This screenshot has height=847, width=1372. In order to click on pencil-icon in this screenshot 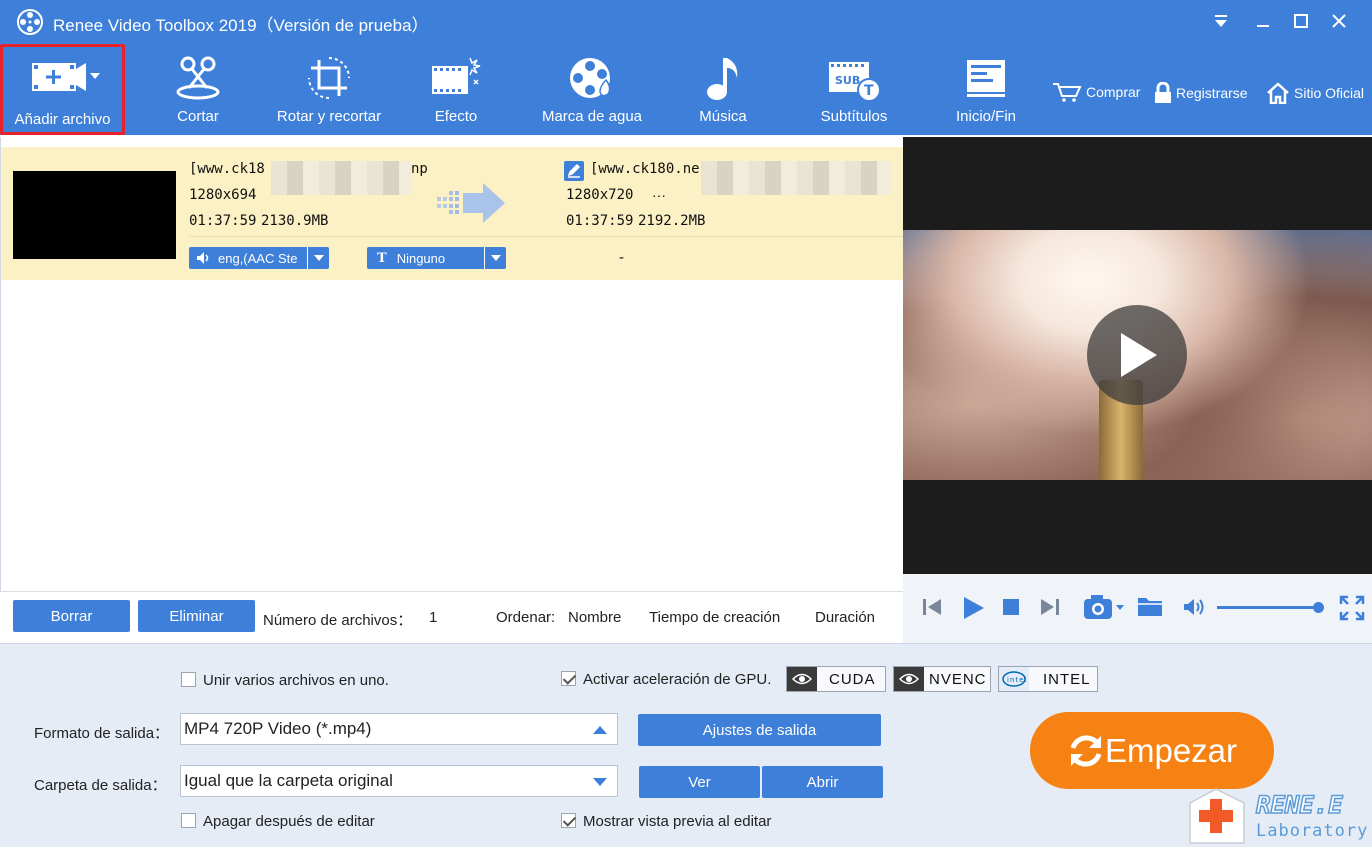, I will do `click(574, 170)`.